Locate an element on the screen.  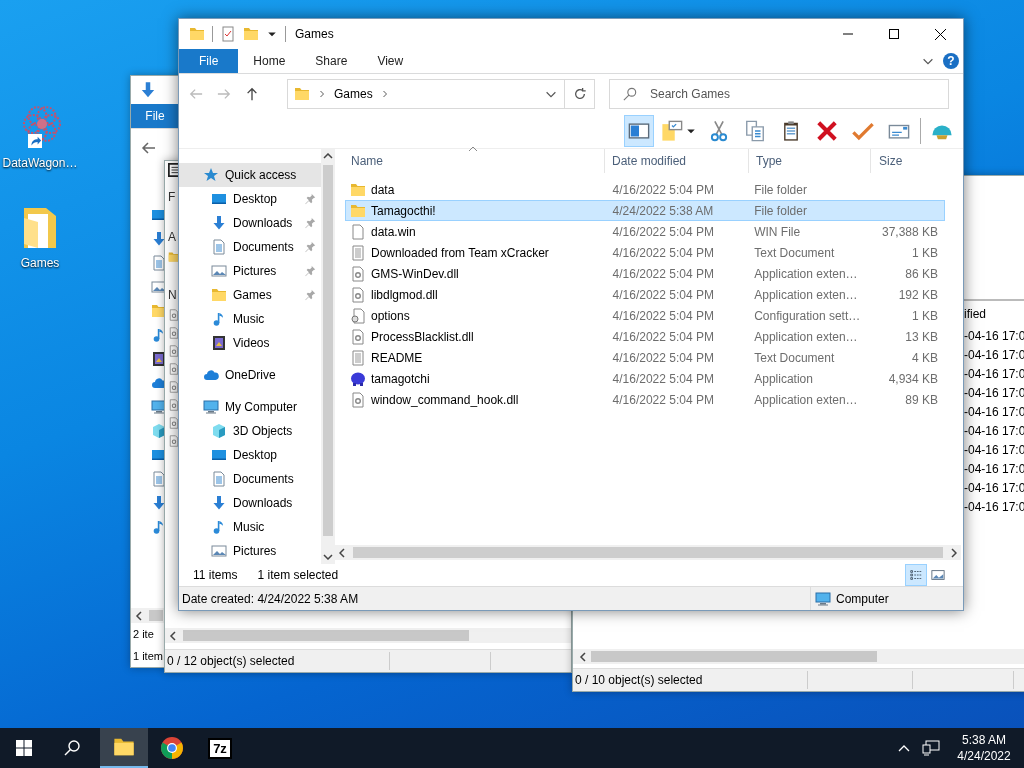
image-icon is located at coordinates (219, 271).